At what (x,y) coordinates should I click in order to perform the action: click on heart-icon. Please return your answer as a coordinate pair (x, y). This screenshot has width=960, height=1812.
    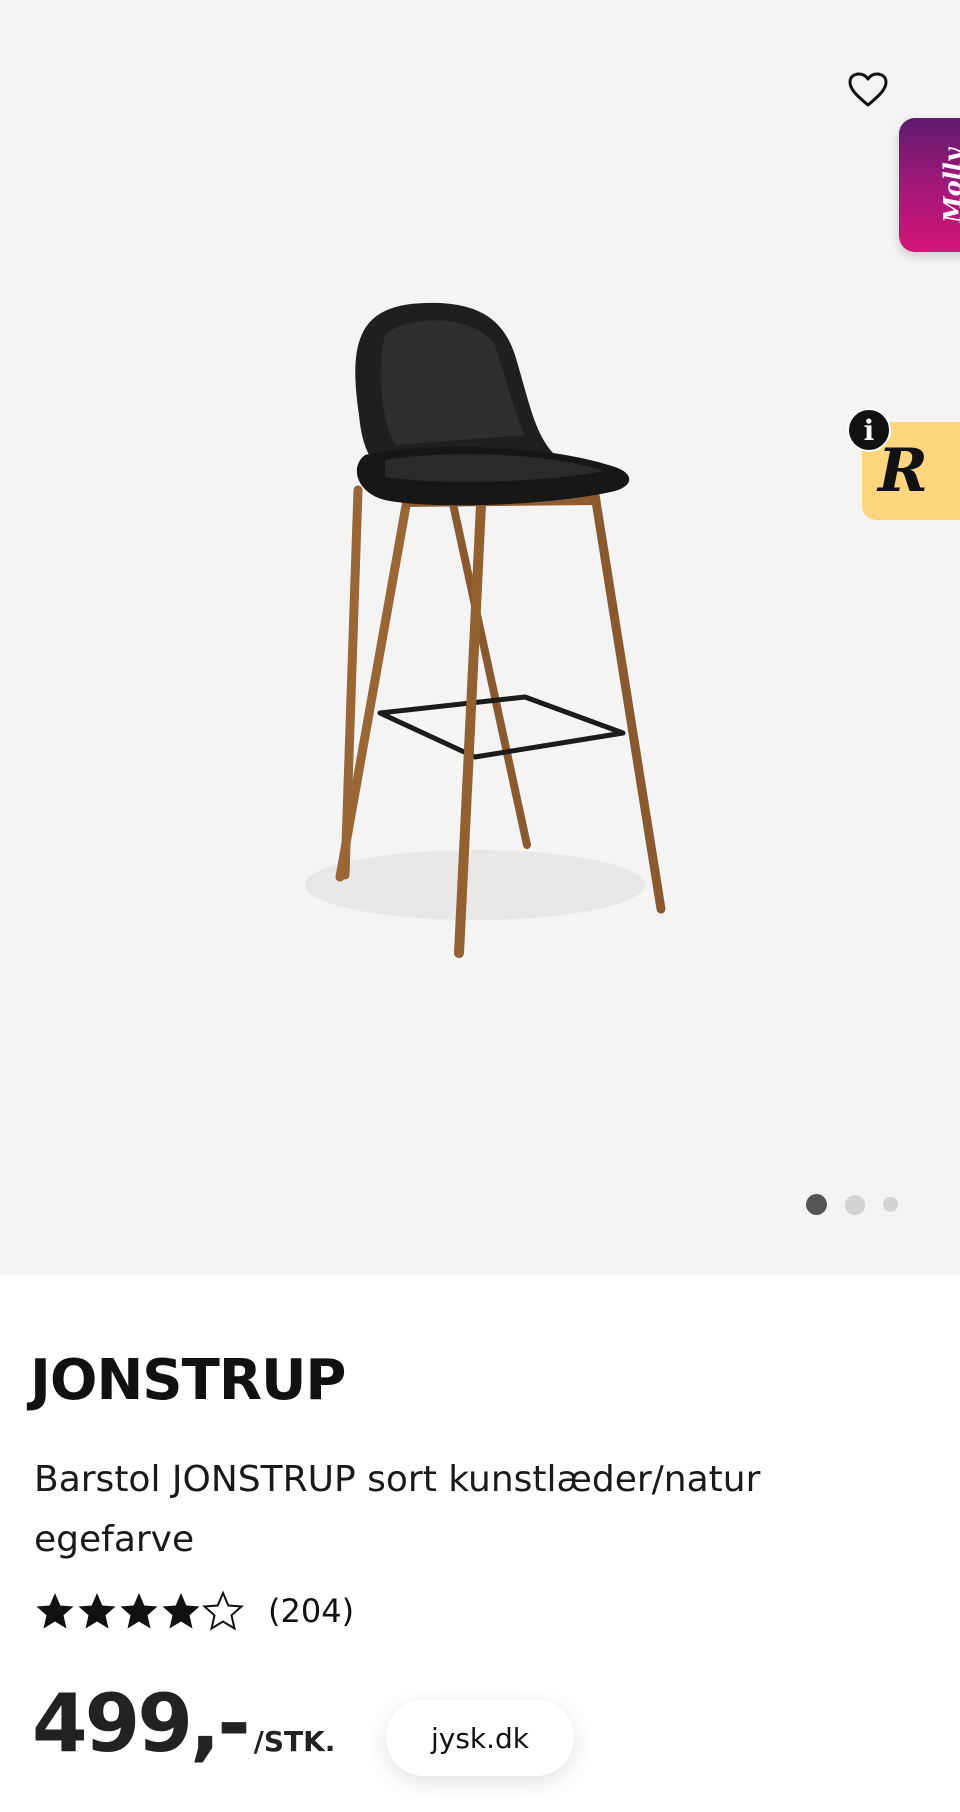
    Looking at the image, I should click on (868, 89).